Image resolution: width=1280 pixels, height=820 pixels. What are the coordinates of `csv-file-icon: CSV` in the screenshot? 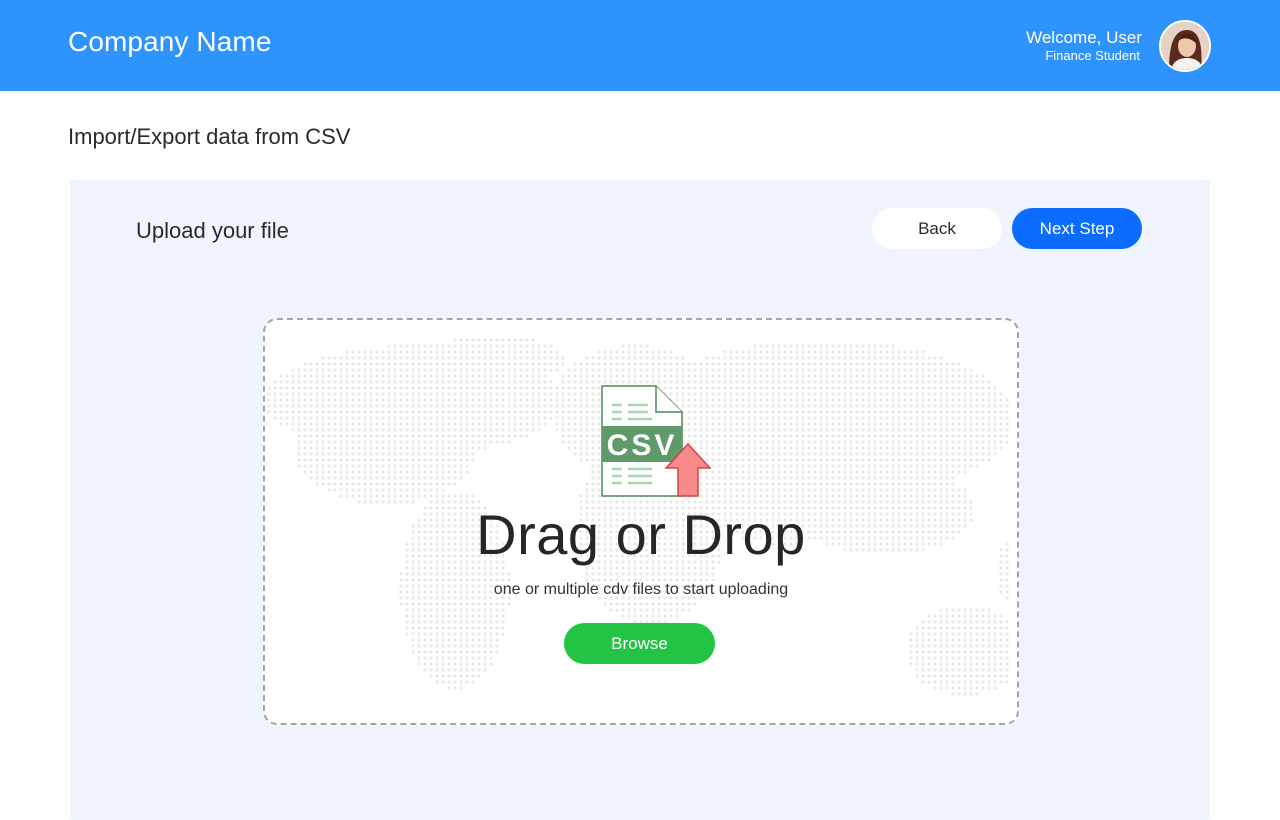 It's located at (656, 441).